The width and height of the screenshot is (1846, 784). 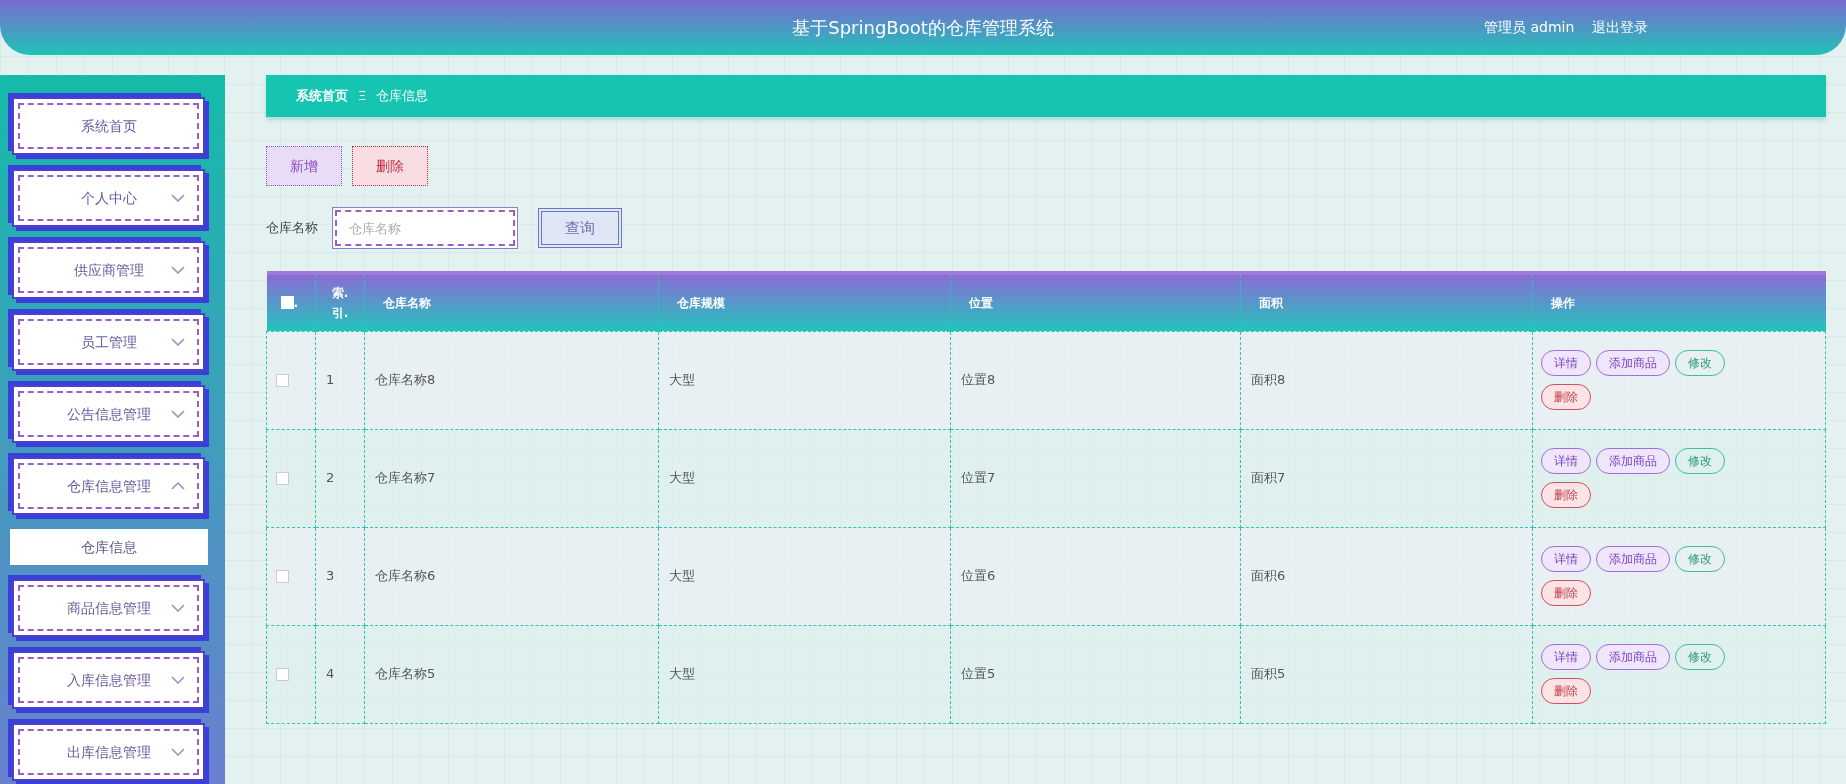 What do you see at coordinates (340, 380) in the screenshot?
I see `index-cell: 1` at bounding box center [340, 380].